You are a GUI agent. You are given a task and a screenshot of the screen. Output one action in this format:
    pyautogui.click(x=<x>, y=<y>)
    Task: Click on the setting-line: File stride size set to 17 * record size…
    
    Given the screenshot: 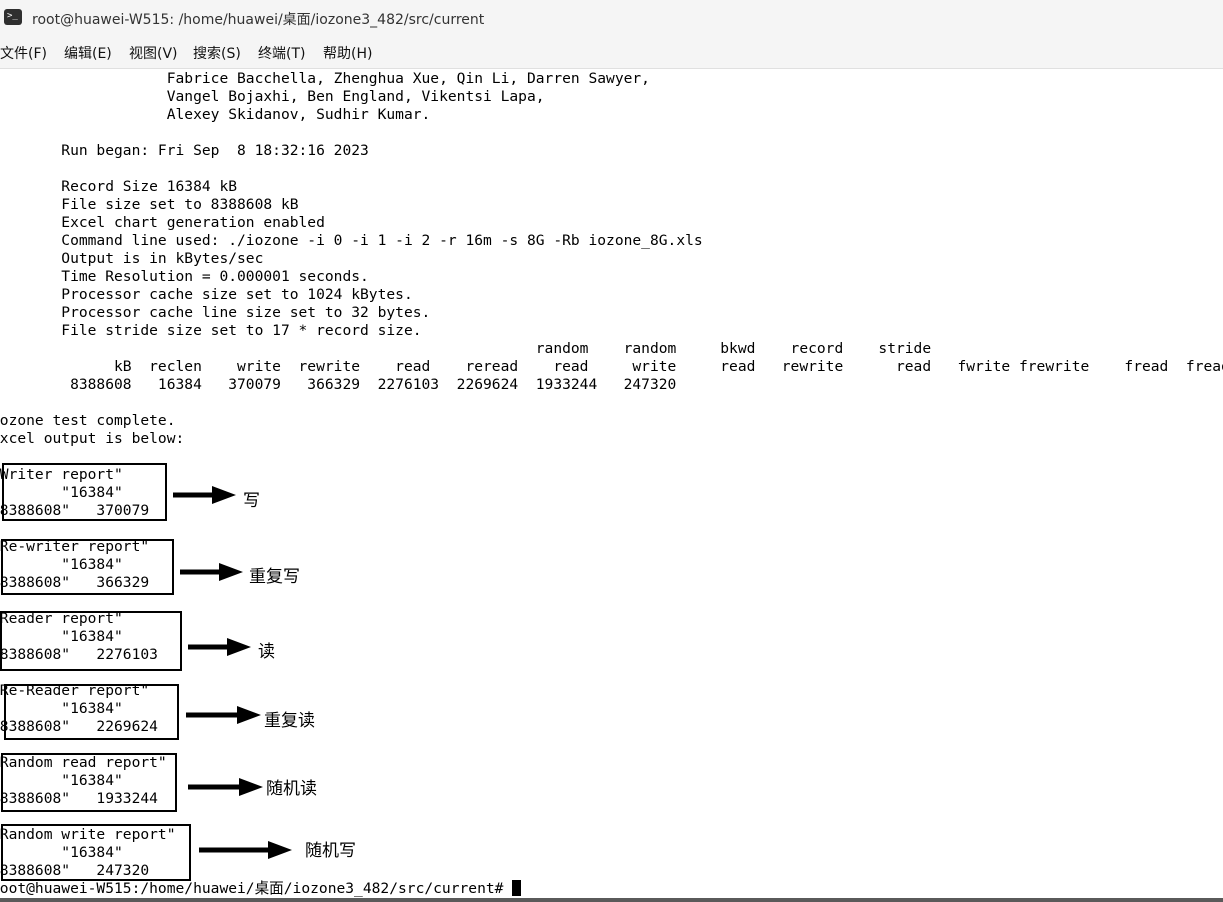 What is the action you would take?
    pyautogui.click(x=211, y=330)
    